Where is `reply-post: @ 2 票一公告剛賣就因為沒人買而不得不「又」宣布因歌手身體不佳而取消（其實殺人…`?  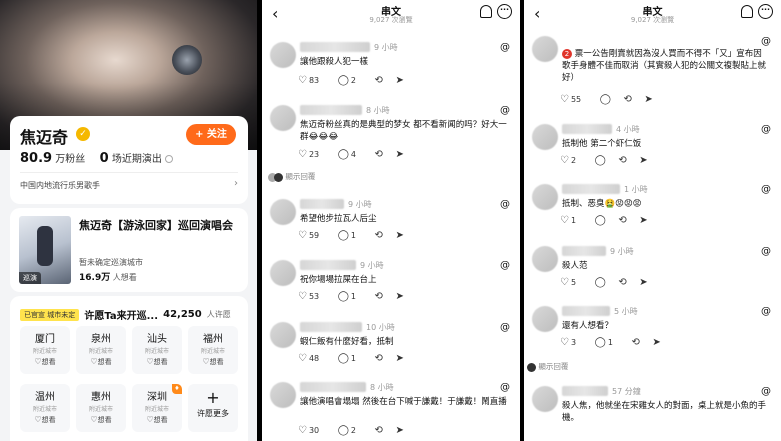
reply-post: @ 2 票一公告剛賣就因為沒人買而不得不「又」宣布因歌手身體不佳而取消（其實殺人… is located at coordinates (652, 74).